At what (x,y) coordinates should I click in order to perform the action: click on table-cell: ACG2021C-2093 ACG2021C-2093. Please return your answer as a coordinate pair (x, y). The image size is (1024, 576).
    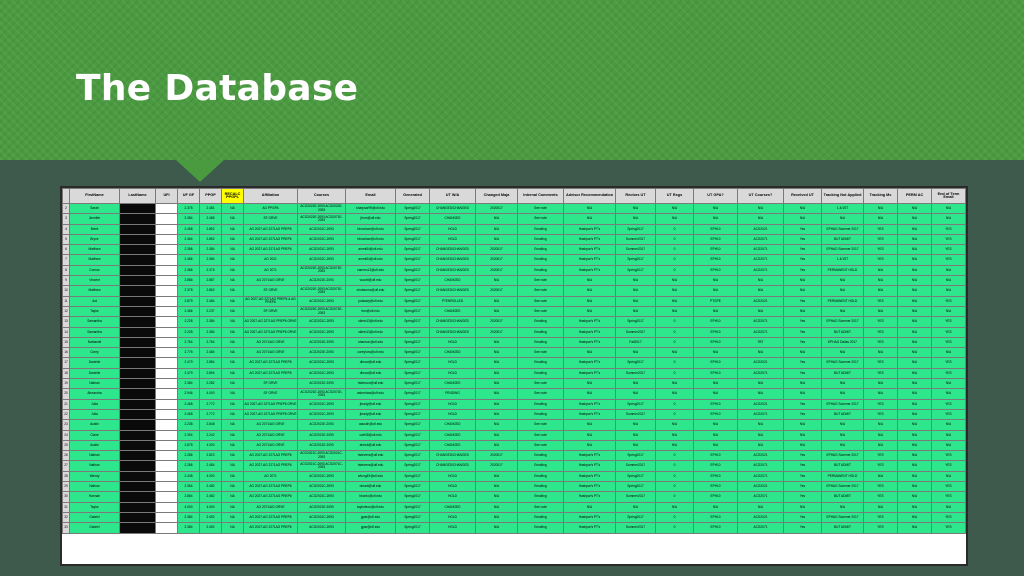
    Looking at the image, I should click on (321, 456).